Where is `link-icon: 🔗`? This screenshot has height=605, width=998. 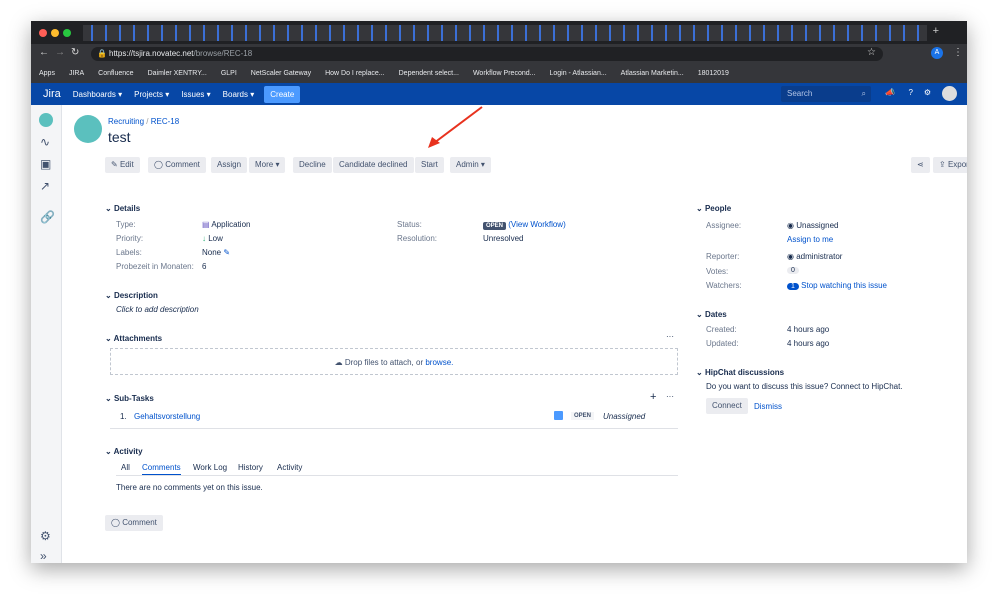
link-icon: 🔗 is located at coordinates (47, 217).